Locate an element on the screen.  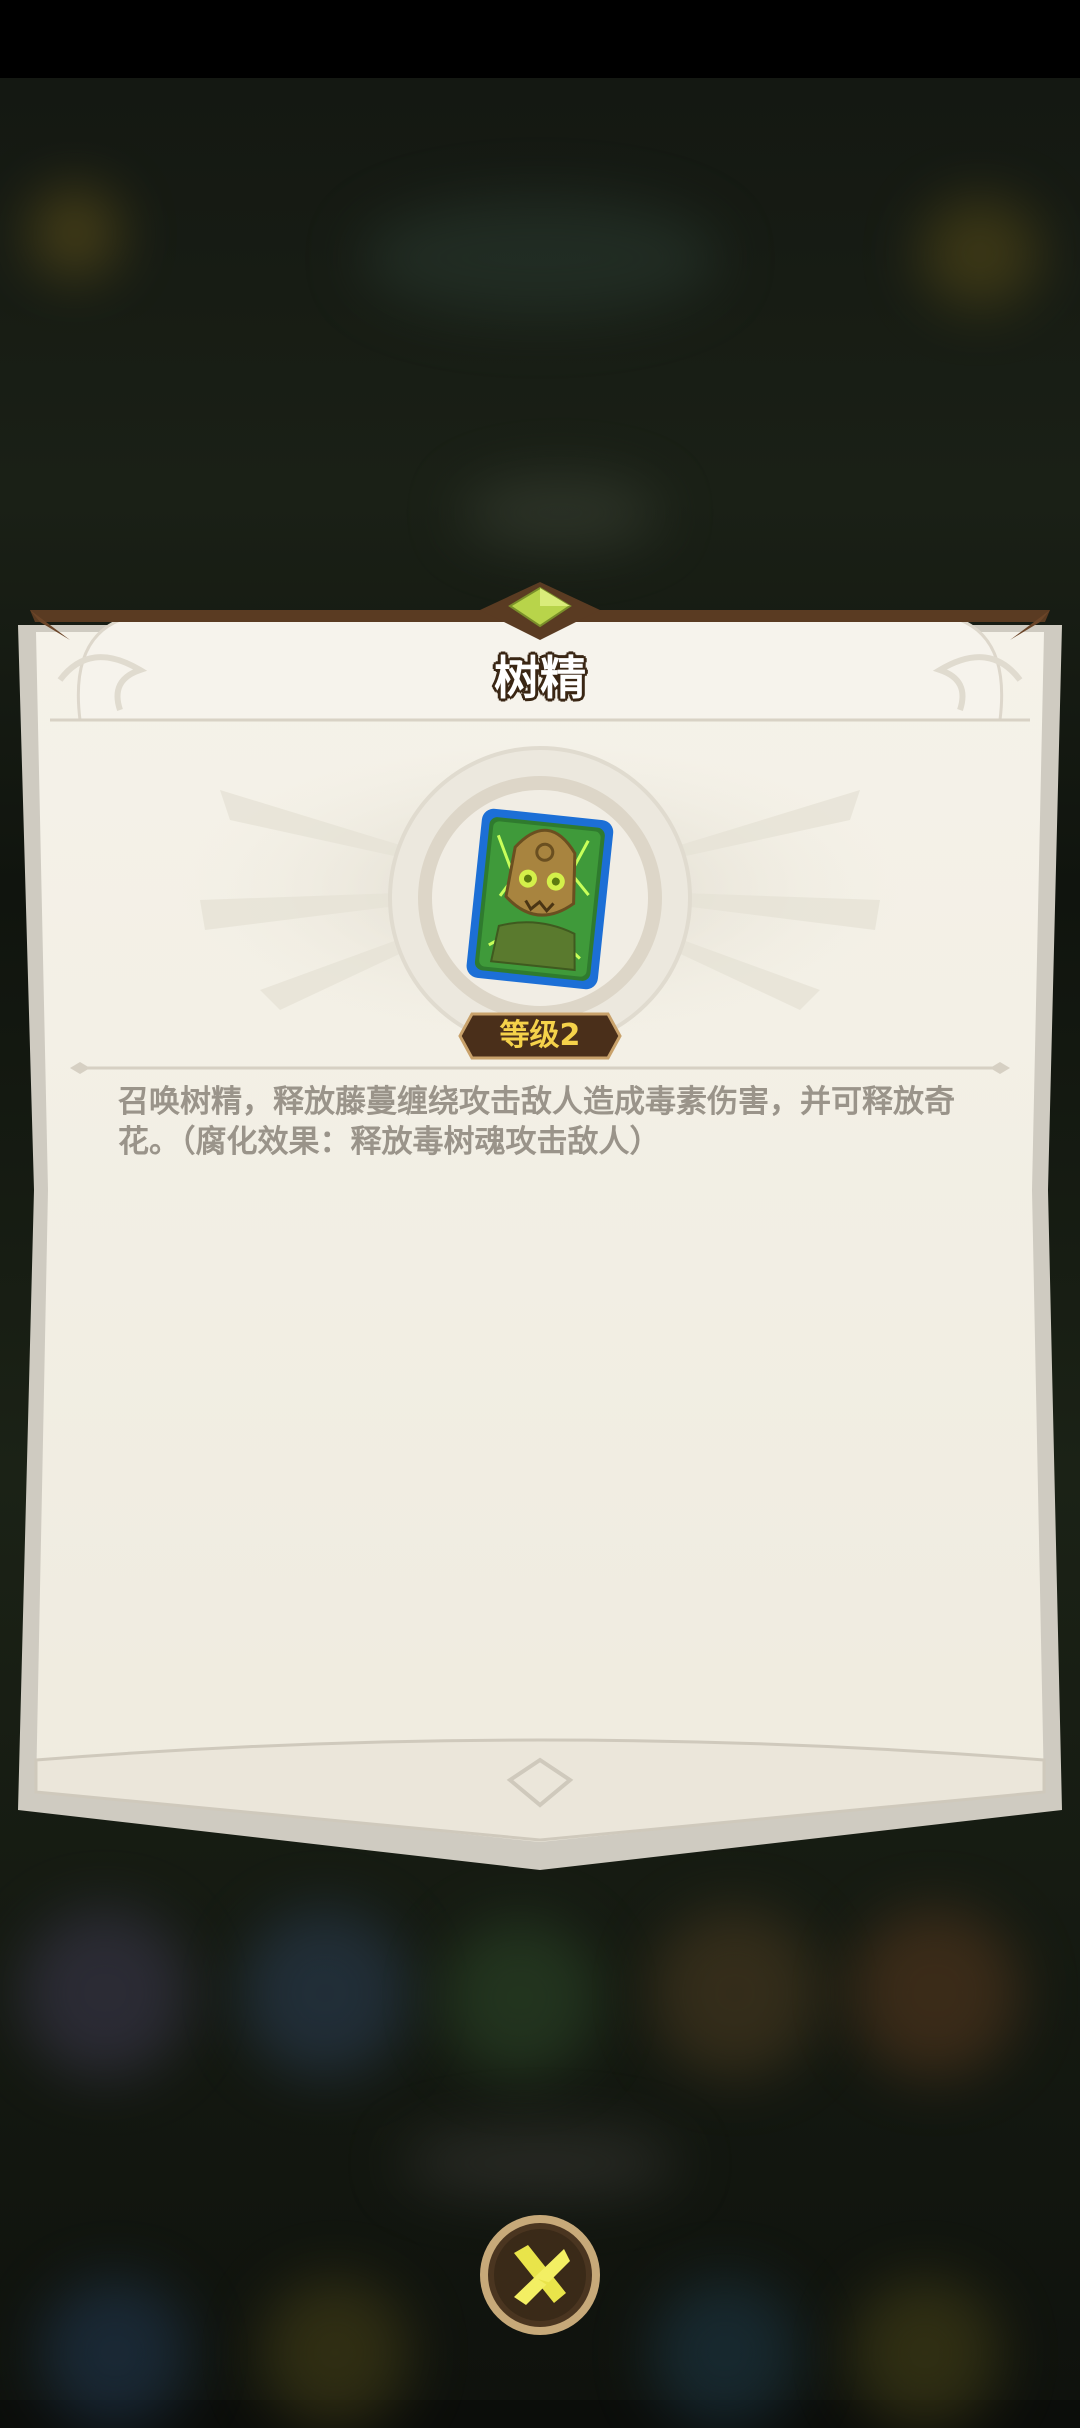
section-divider is located at coordinates (540, 1068).